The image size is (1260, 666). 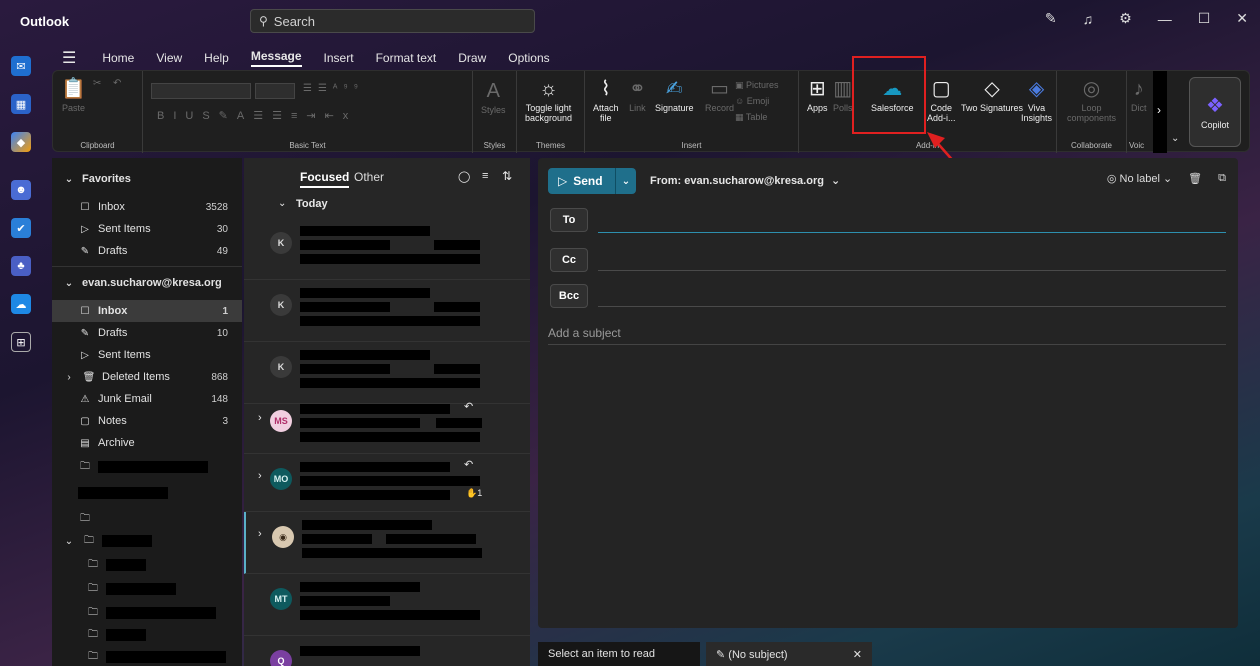 What do you see at coordinates (1215, 112) in the screenshot?
I see `copilot-button: ❖ Copilot` at bounding box center [1215, 112].